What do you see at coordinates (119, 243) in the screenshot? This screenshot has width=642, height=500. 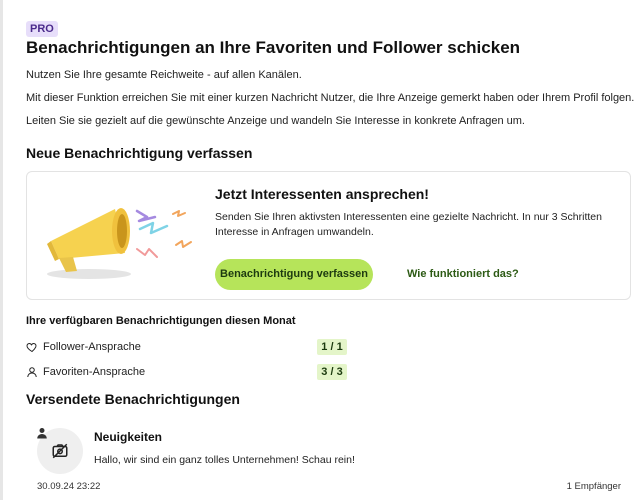 I see `megaphone-illustration` at bounding box center [119, 243].